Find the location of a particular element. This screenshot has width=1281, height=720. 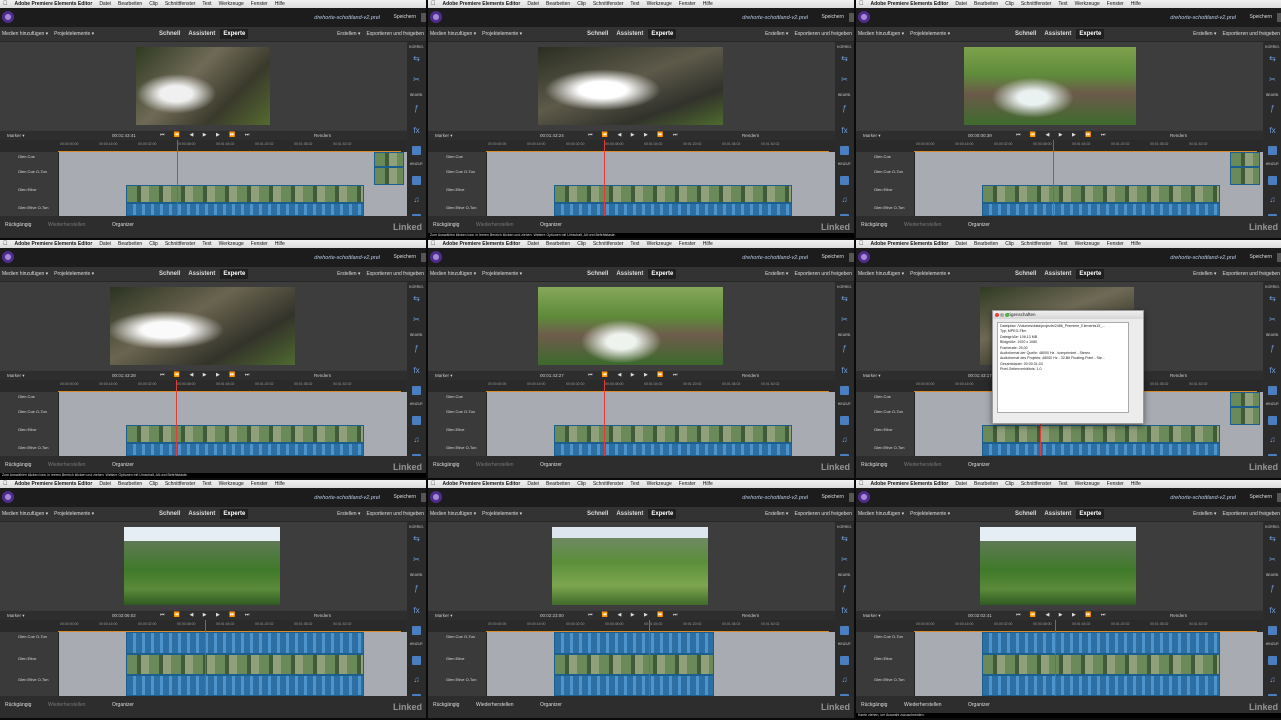

timeline-track: Glen Coe O-Ton is located at coordinates (1059, 176).